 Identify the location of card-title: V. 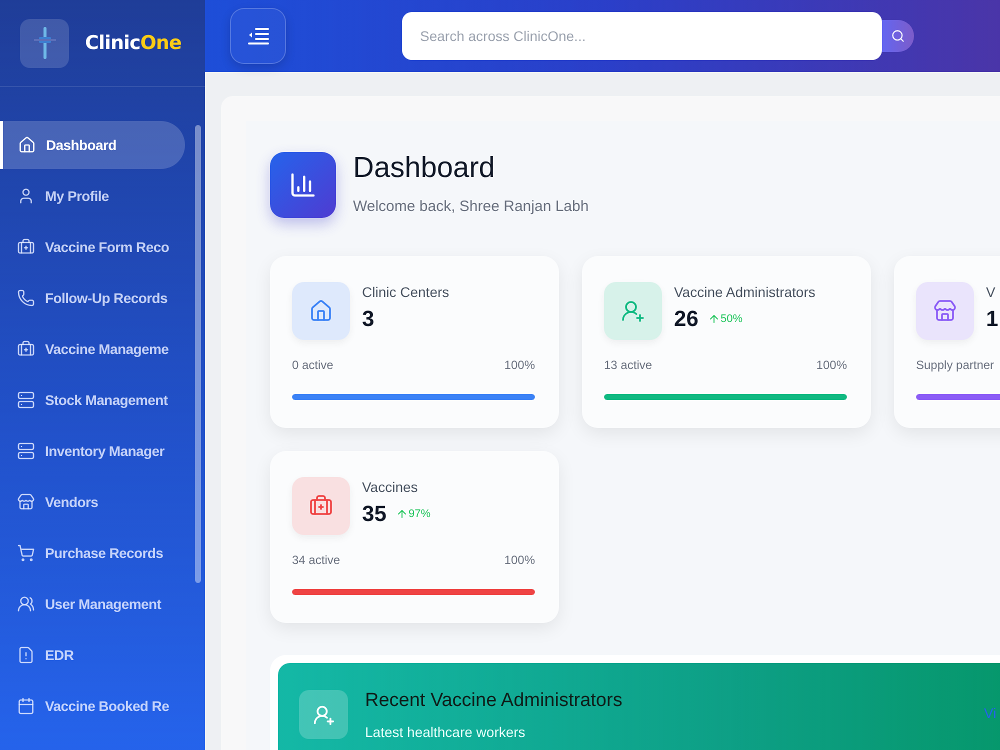
(991, 292).